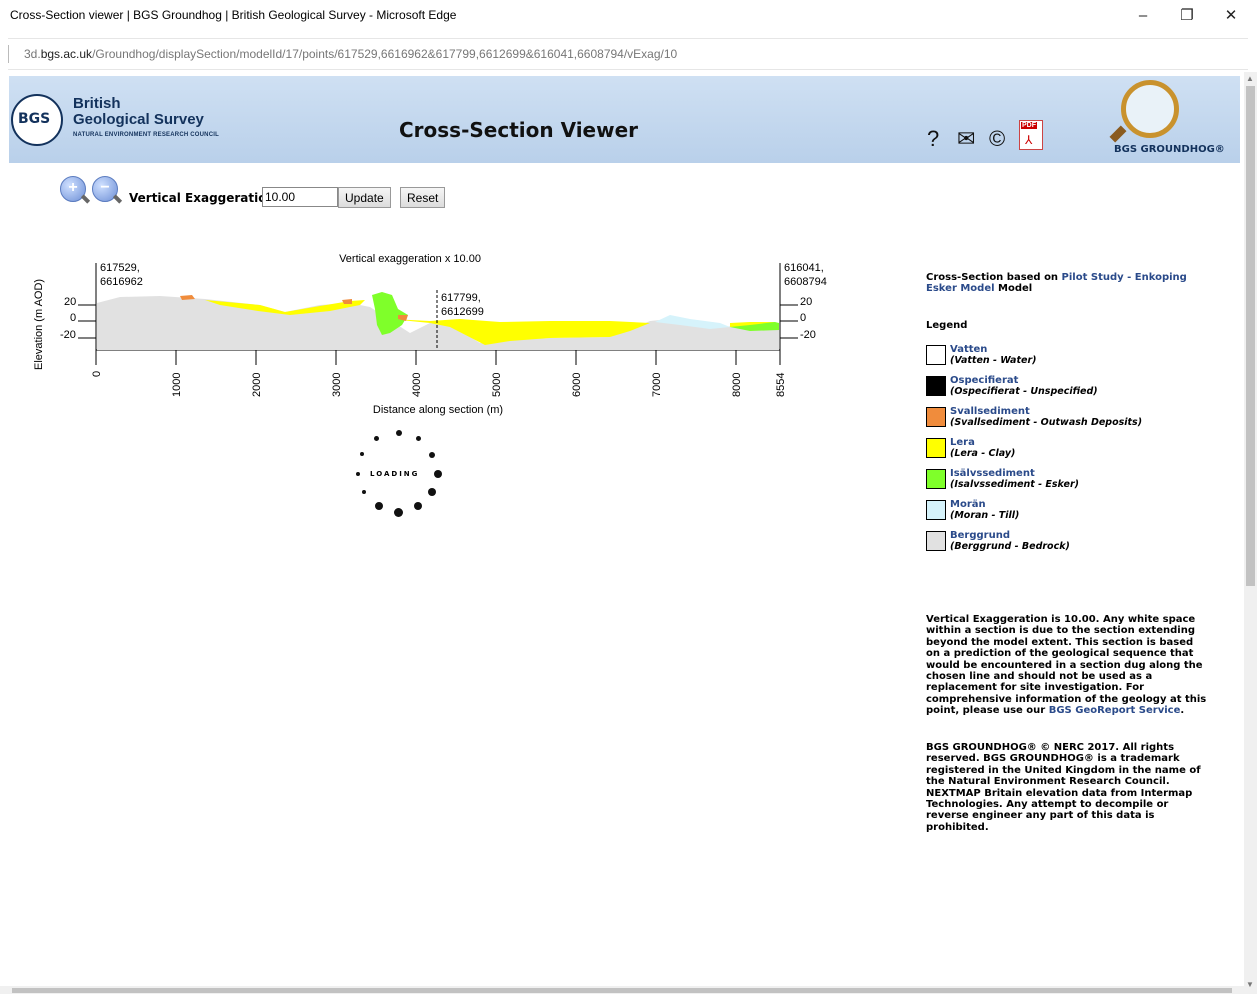 This screenshot has width=1257, height=994. What do you see at coordinates (462, 312) in the screenshot?
I see `mid-point-label-2: 6612699` at bounding box center [462, 312].